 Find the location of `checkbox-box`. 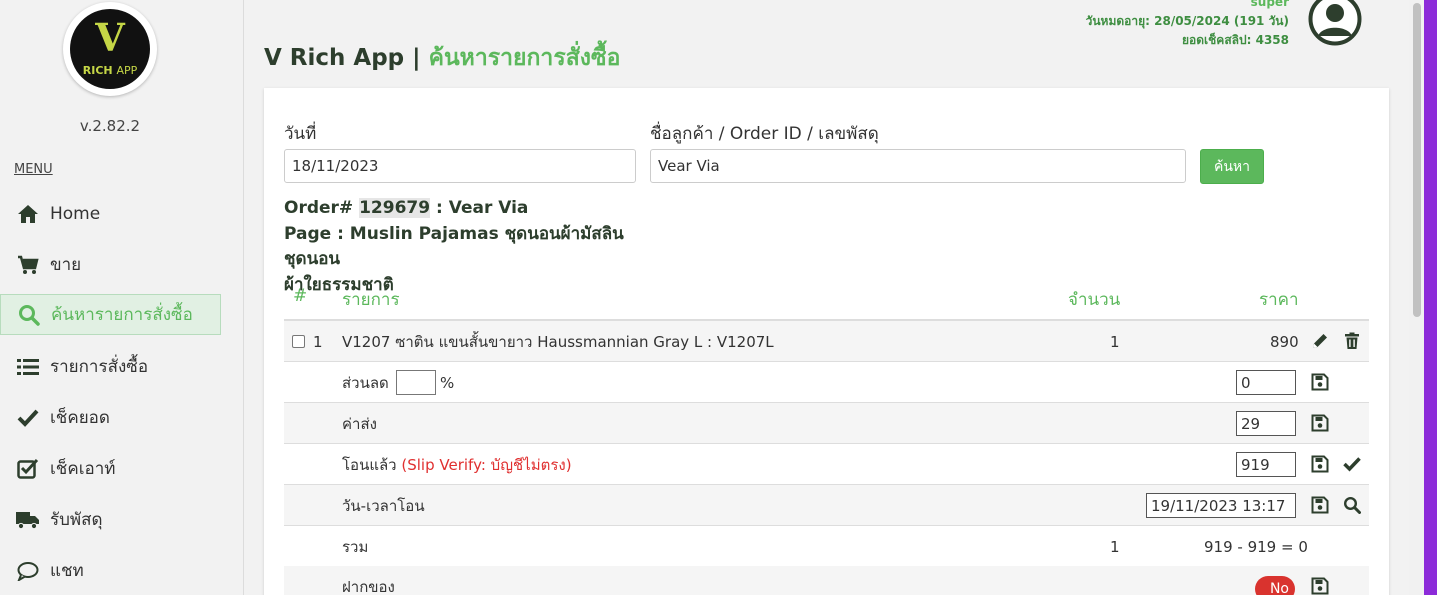

checkbox-box is located at coordinates (298, 341).